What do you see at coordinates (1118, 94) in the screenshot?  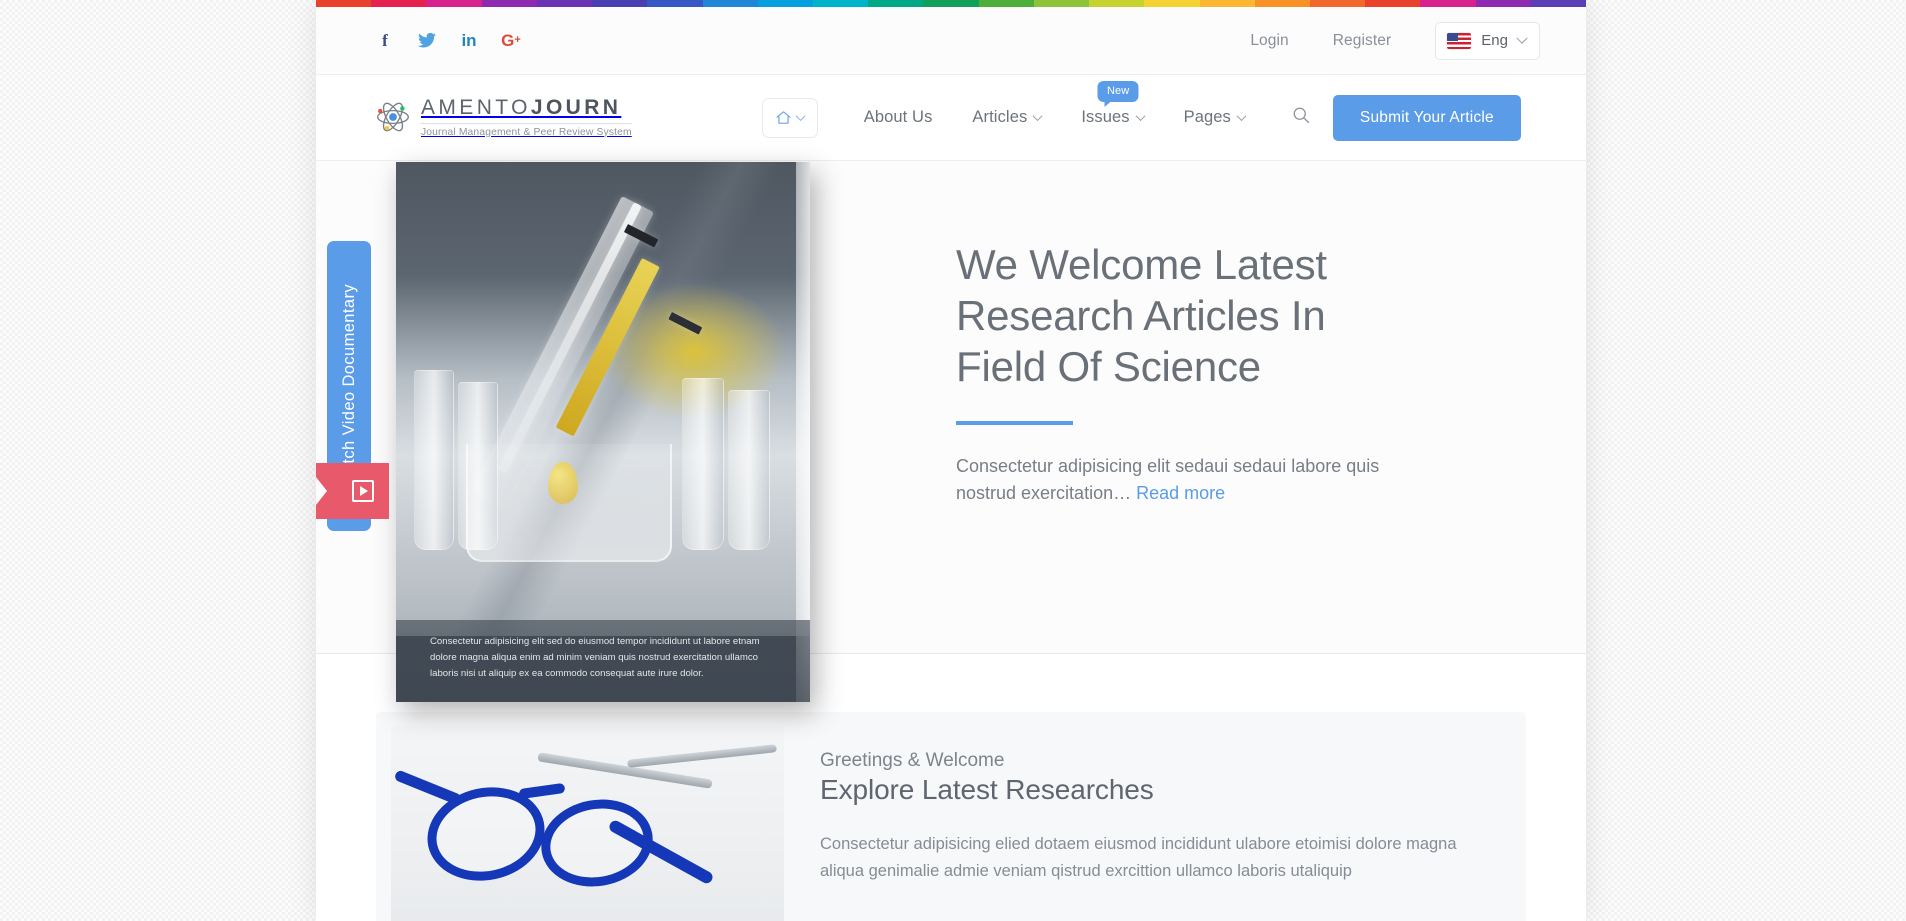 I see `status-badge: New` at bounding box center [1118, 94].